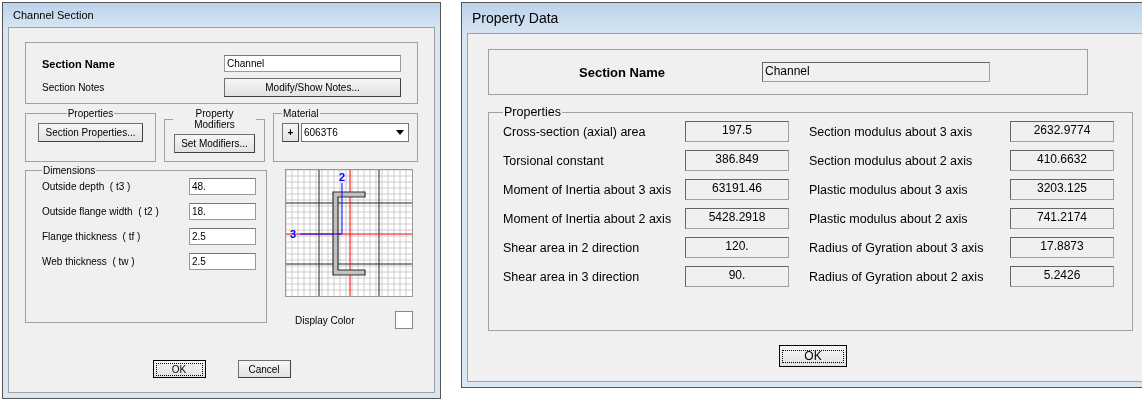 The width and height of the screenshot is (1142, 403). Describe the element at coordinates (290, 132) in the screenshot. I see `add-button: +` at that location.